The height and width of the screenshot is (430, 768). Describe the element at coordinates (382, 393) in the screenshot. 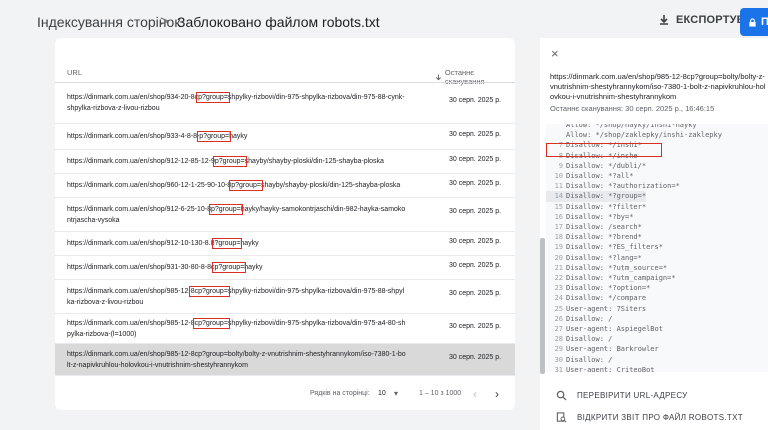

I see `rows-per-page-select: 10` at that location.